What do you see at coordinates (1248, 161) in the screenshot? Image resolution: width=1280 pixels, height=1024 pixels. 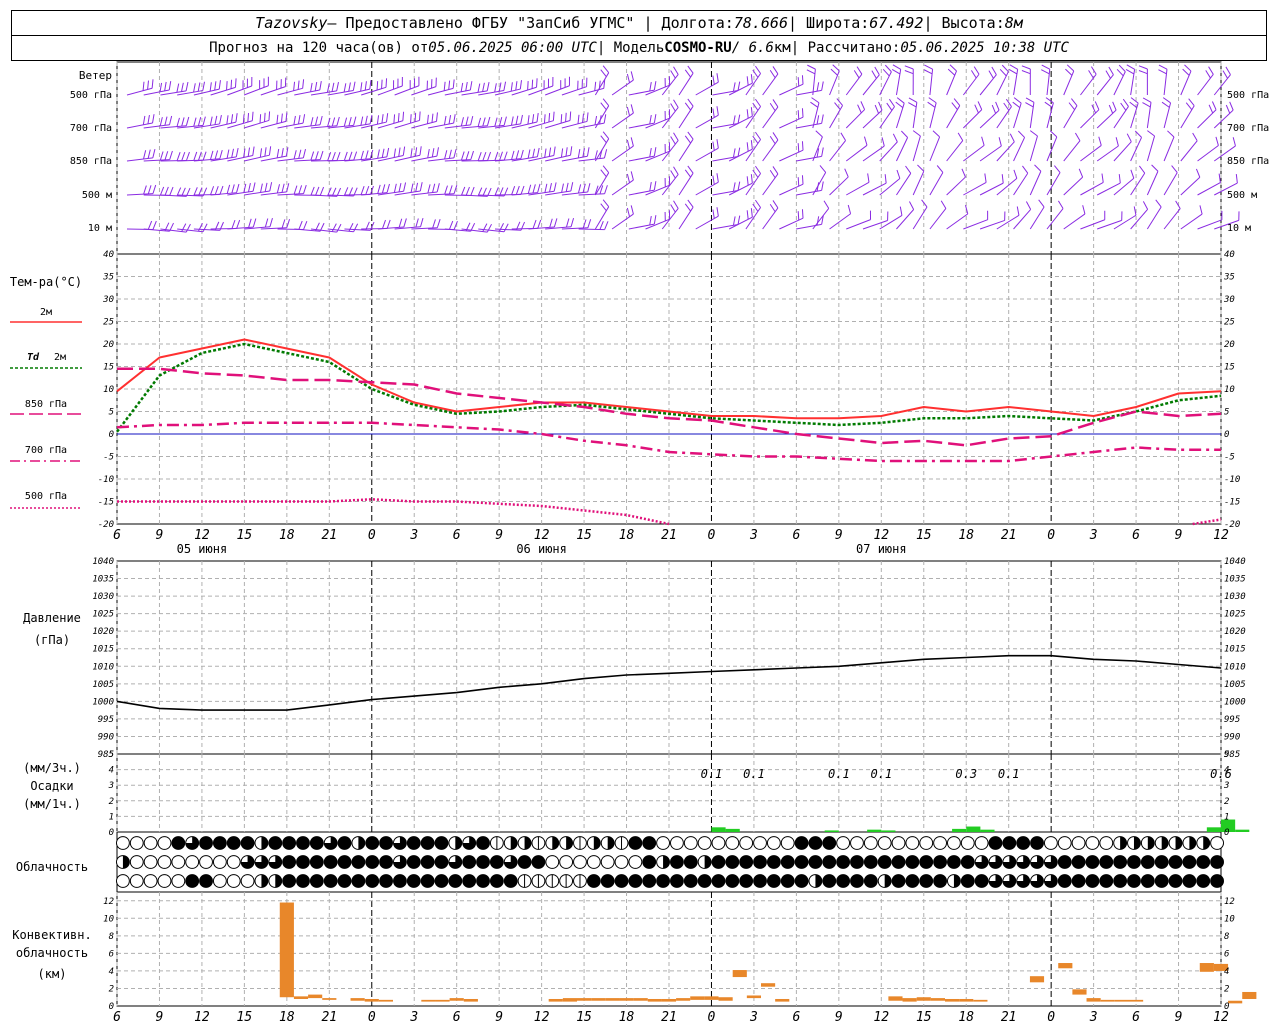 I see `wind-level-2-right: 850 гПа` at bounding box center [1248, 161].